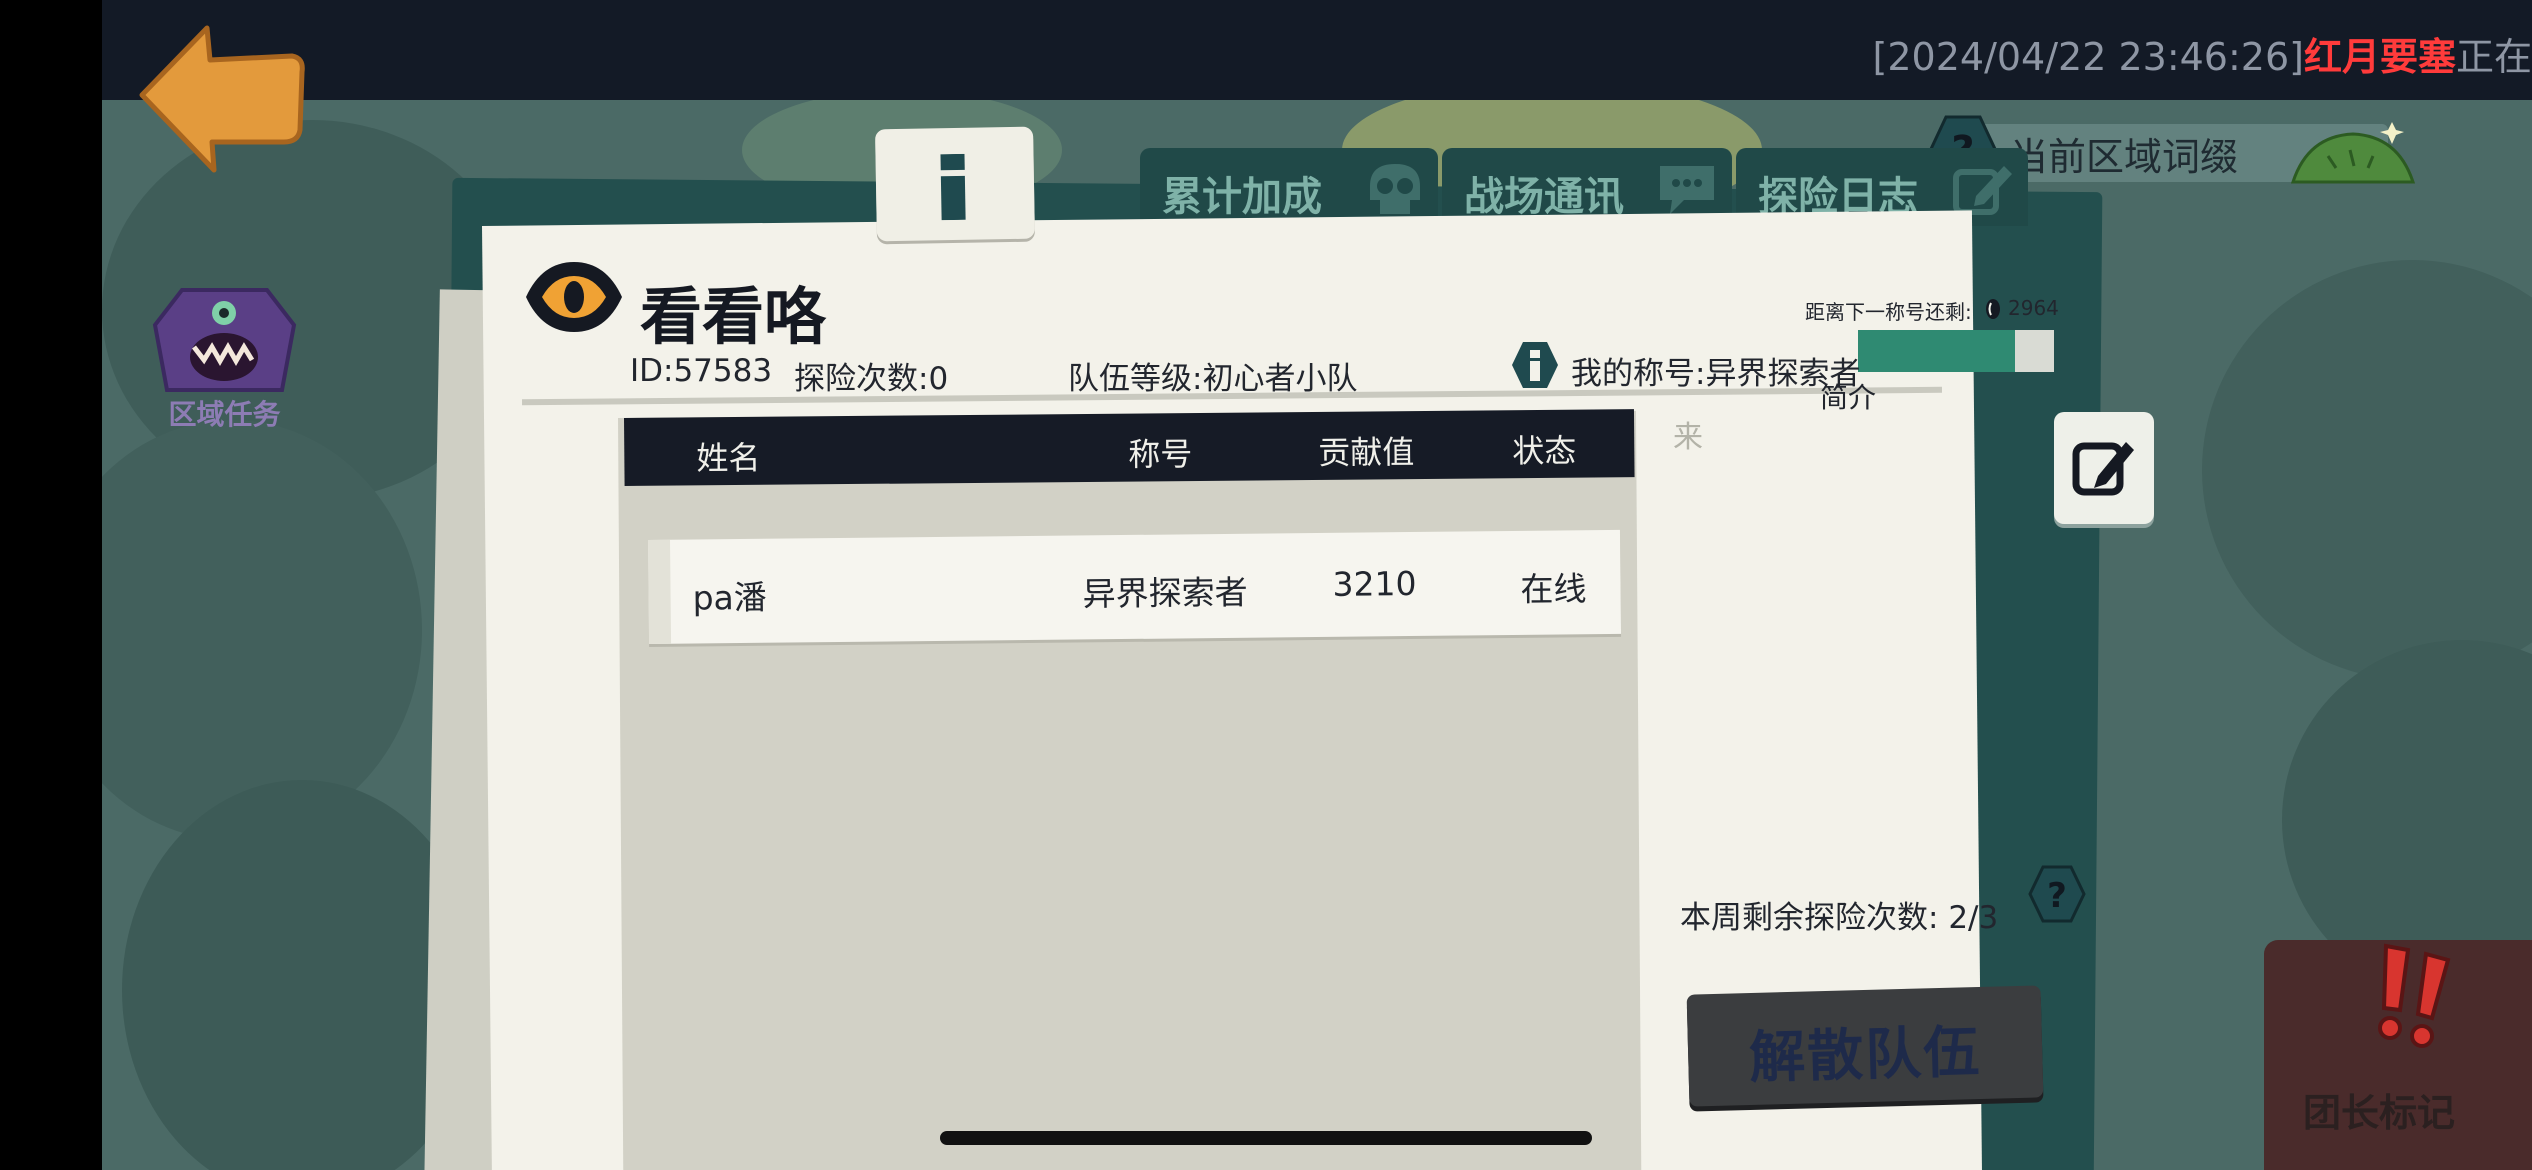 This screenshot has width=2532, height=1170. Describe the element at coordinates (2088, 57) in the screenshot. I see `ticker-timestamp: [2024/04/22 23:46:26]` at that location.